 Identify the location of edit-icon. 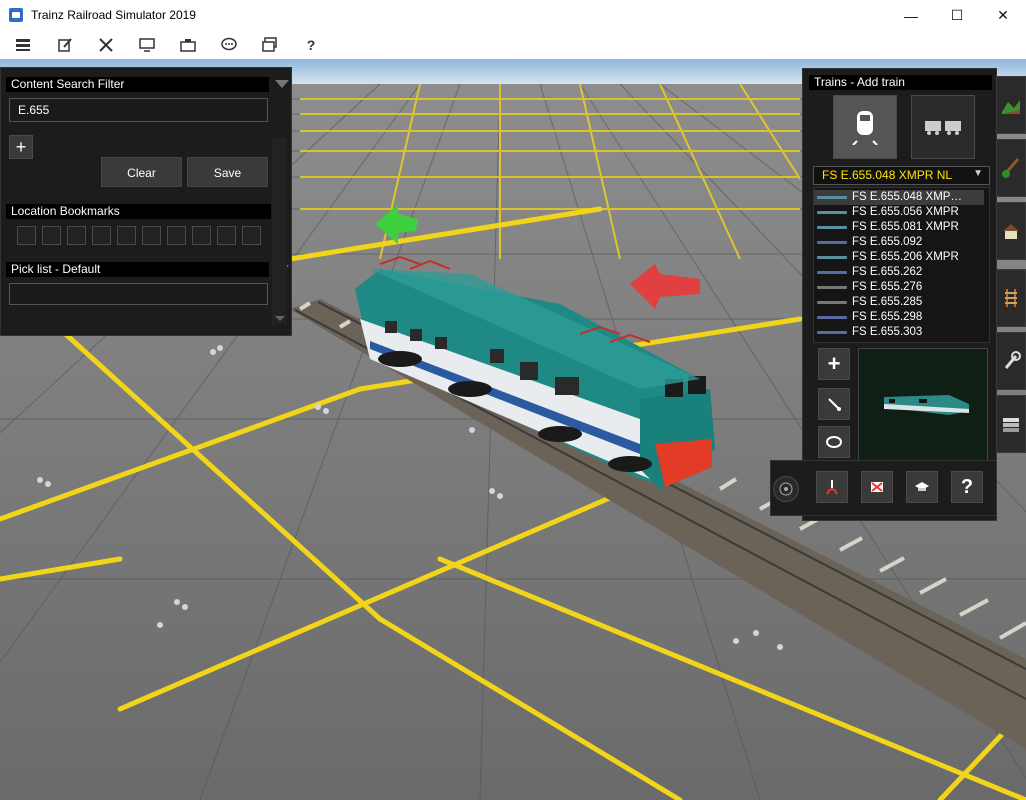
(65, 45).